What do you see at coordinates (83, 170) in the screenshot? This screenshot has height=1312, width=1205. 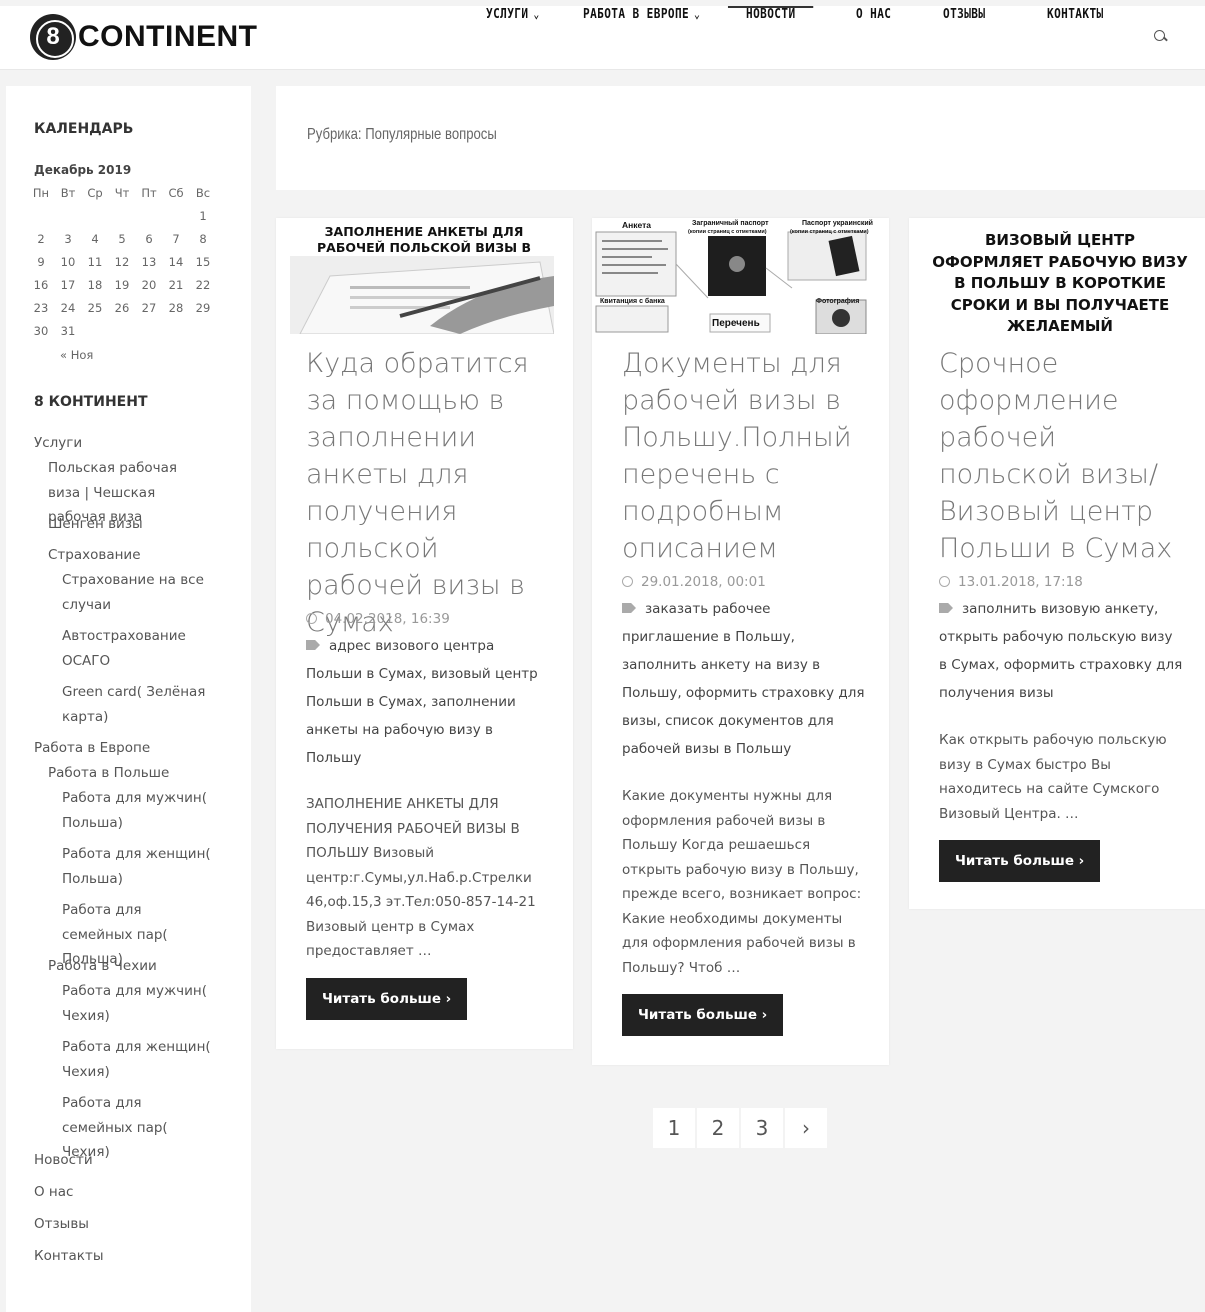 I see `calendar-month: Декабрь 2019` at bounding box center [83, 170].